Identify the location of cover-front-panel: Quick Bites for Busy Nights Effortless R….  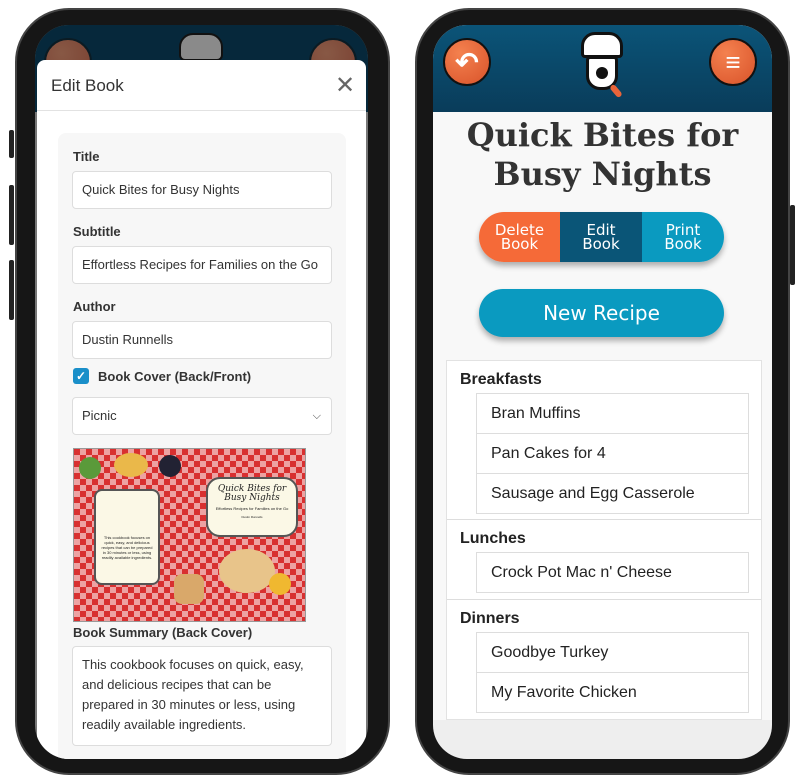
(252, 507).